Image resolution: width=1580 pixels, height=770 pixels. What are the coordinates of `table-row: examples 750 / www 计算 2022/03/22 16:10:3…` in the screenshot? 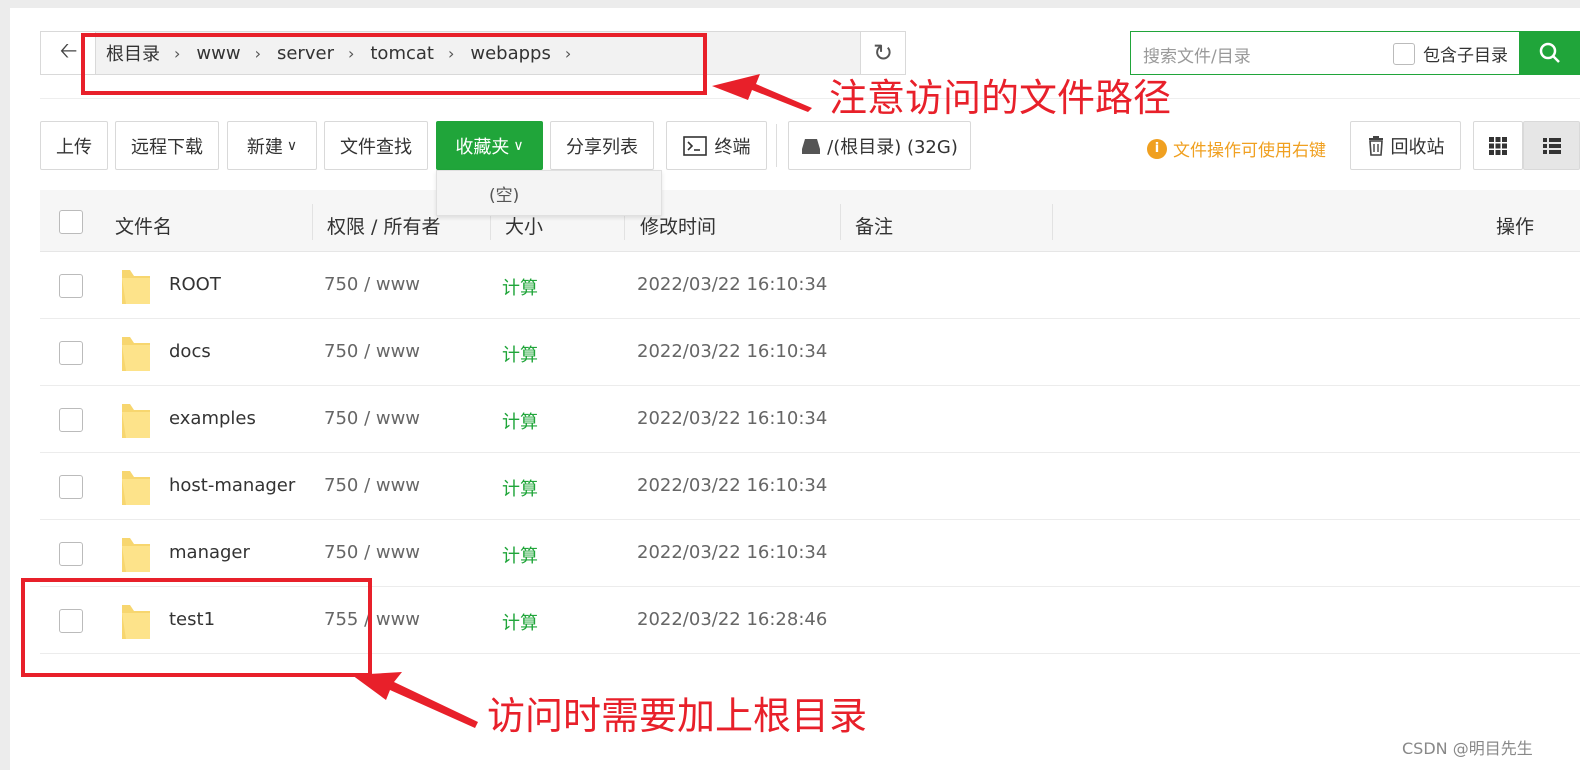 It's located at (810, 419).